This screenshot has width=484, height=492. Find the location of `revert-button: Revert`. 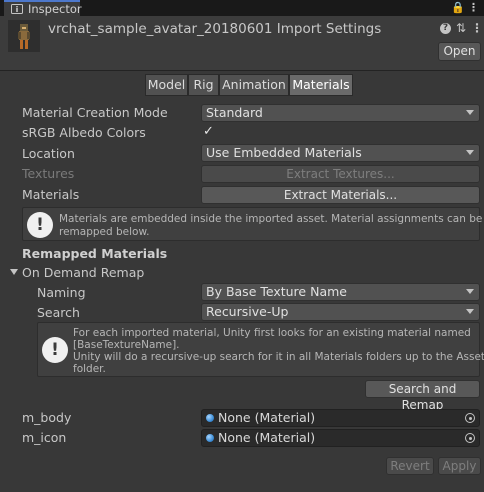

revert-button: Revert is located at coordinates (410, 466).